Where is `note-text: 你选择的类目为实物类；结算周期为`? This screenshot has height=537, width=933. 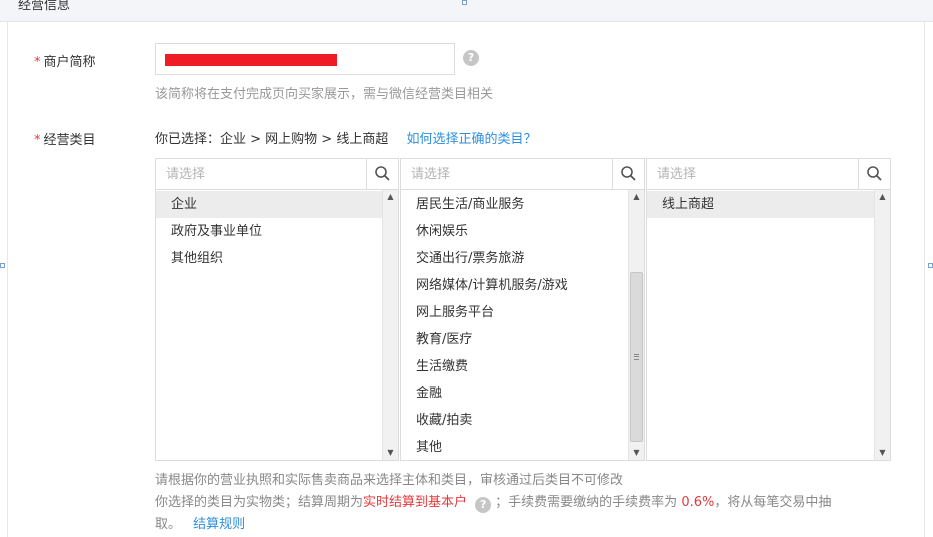
note-text: 你选择的类目为实物类；结算周期为 is located at coordinates (259, 502).